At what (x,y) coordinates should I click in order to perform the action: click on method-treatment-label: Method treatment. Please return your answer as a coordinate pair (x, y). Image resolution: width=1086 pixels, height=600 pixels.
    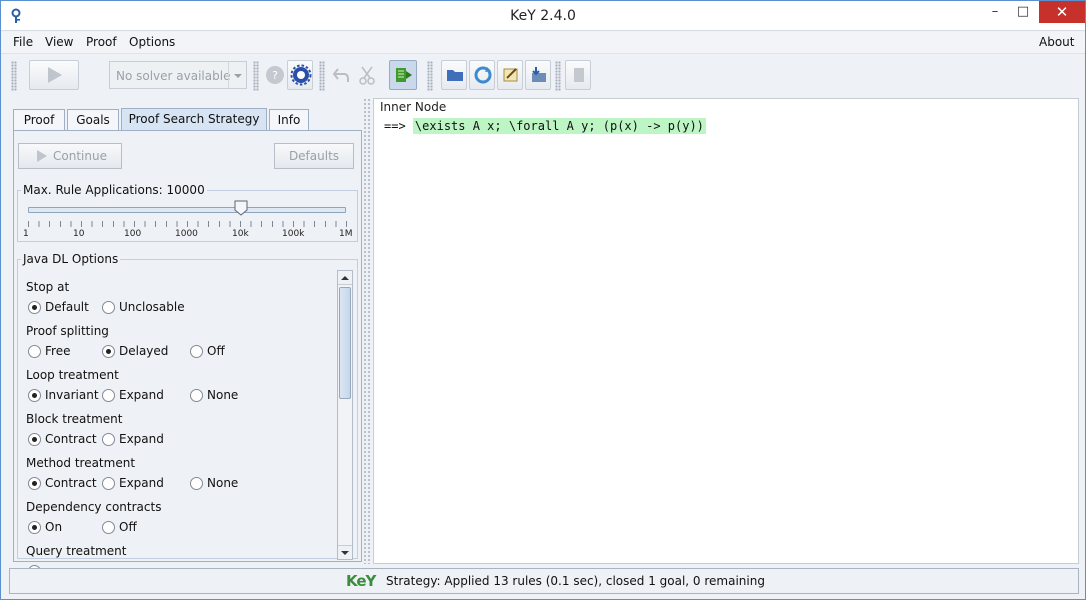
    Looking at the image, I should click on (81, 463).